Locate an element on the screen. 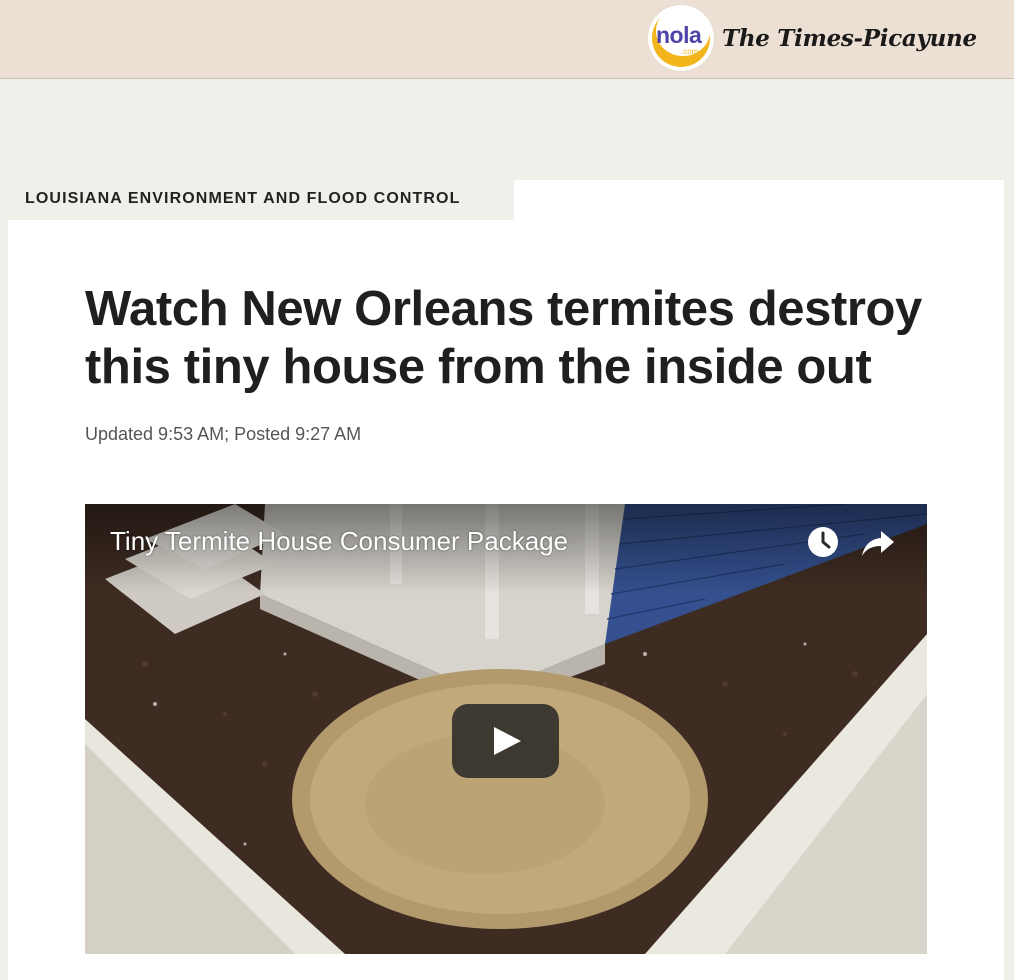 The width and height of the screenshot is (1014, 980). play-icon is located at coordinates (507, 741).